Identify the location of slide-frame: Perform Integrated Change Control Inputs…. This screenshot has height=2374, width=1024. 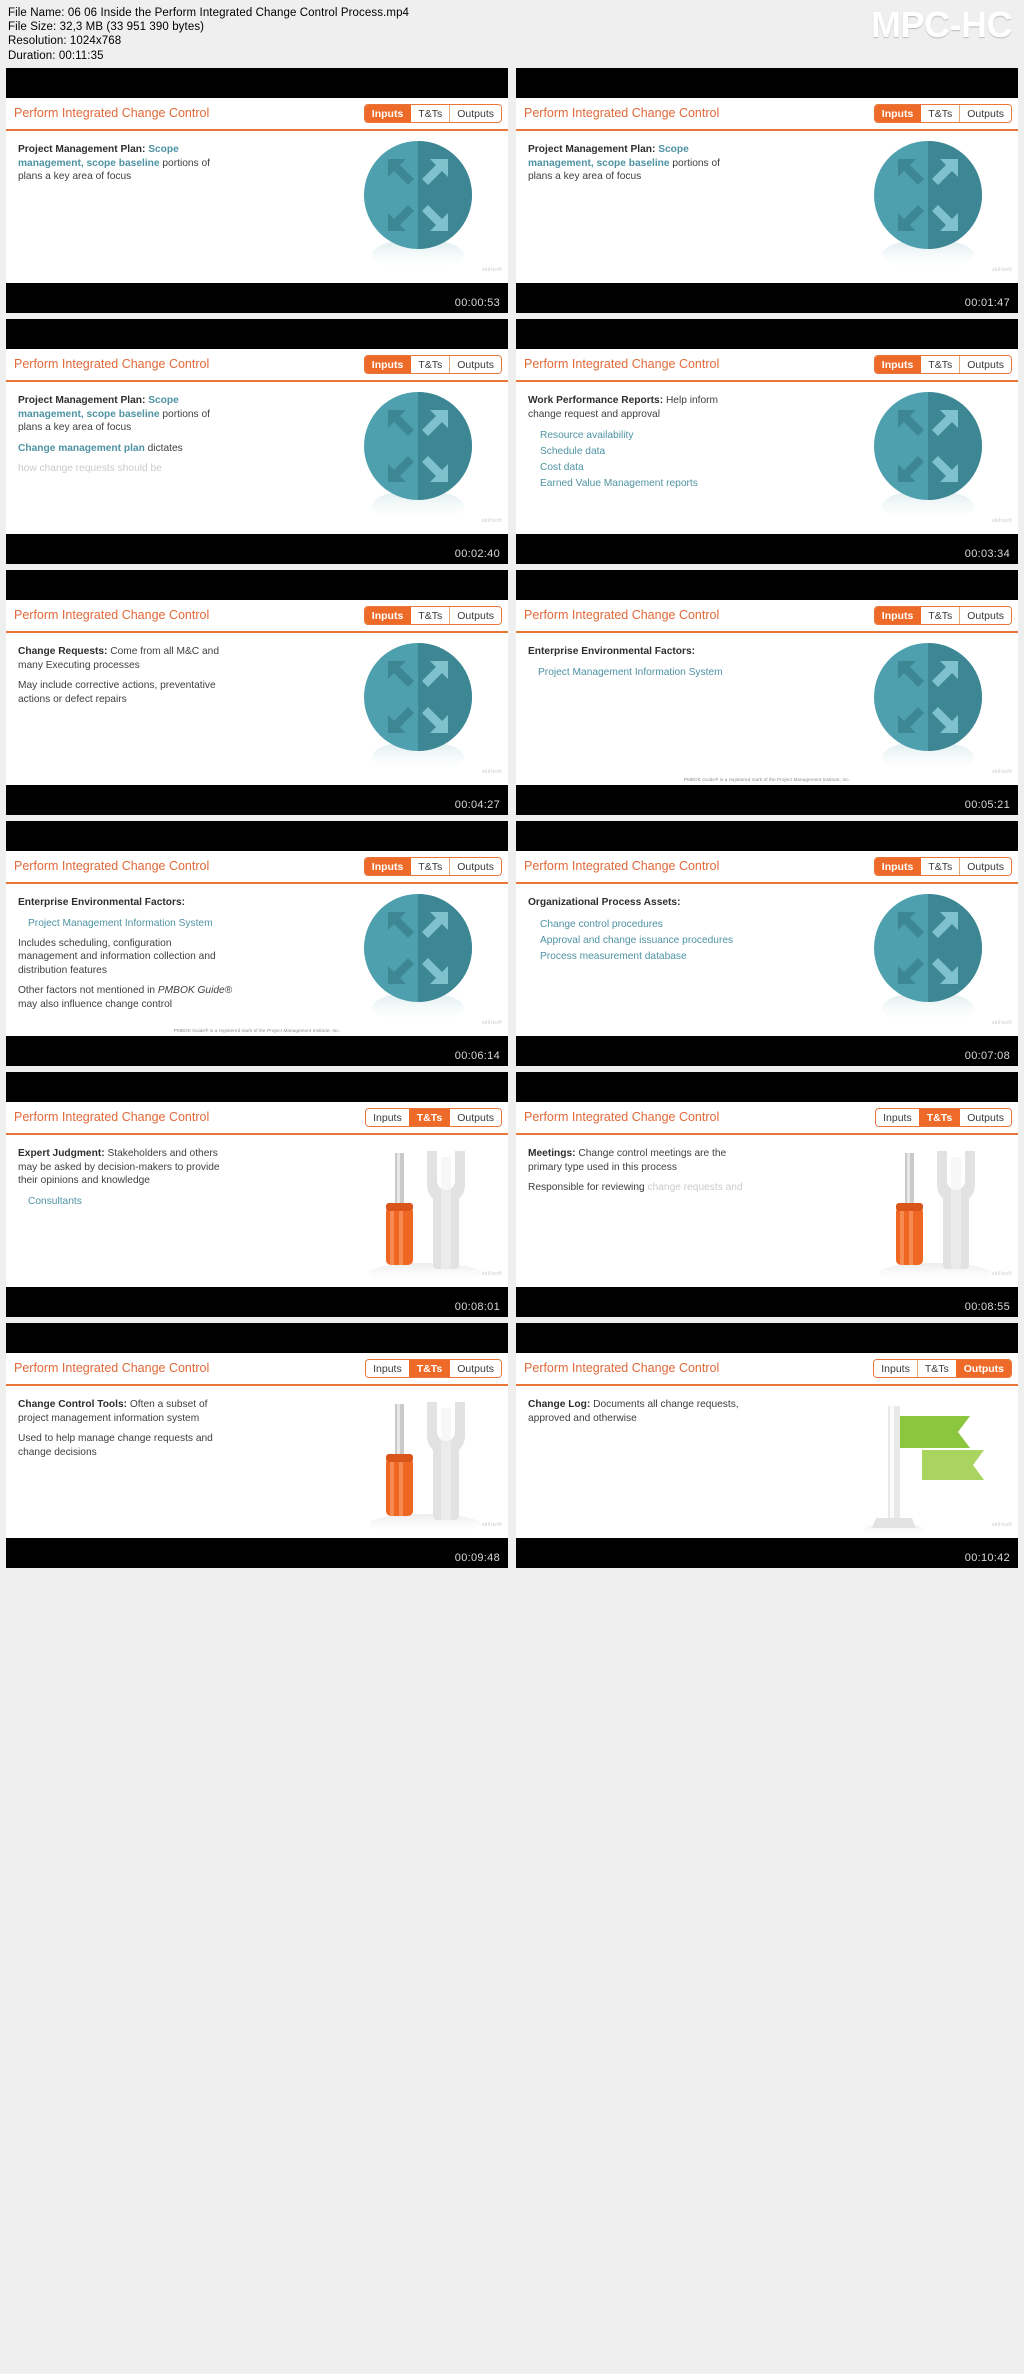
(257, 441).